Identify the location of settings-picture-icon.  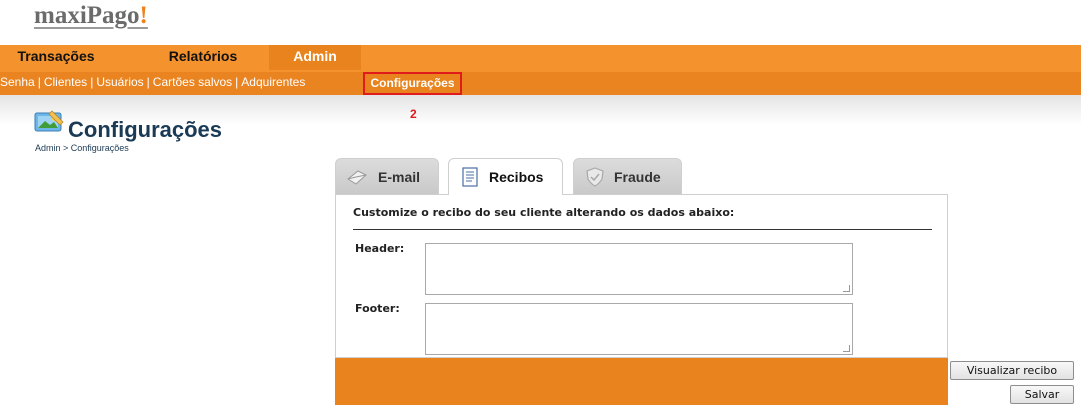
(49, 121).